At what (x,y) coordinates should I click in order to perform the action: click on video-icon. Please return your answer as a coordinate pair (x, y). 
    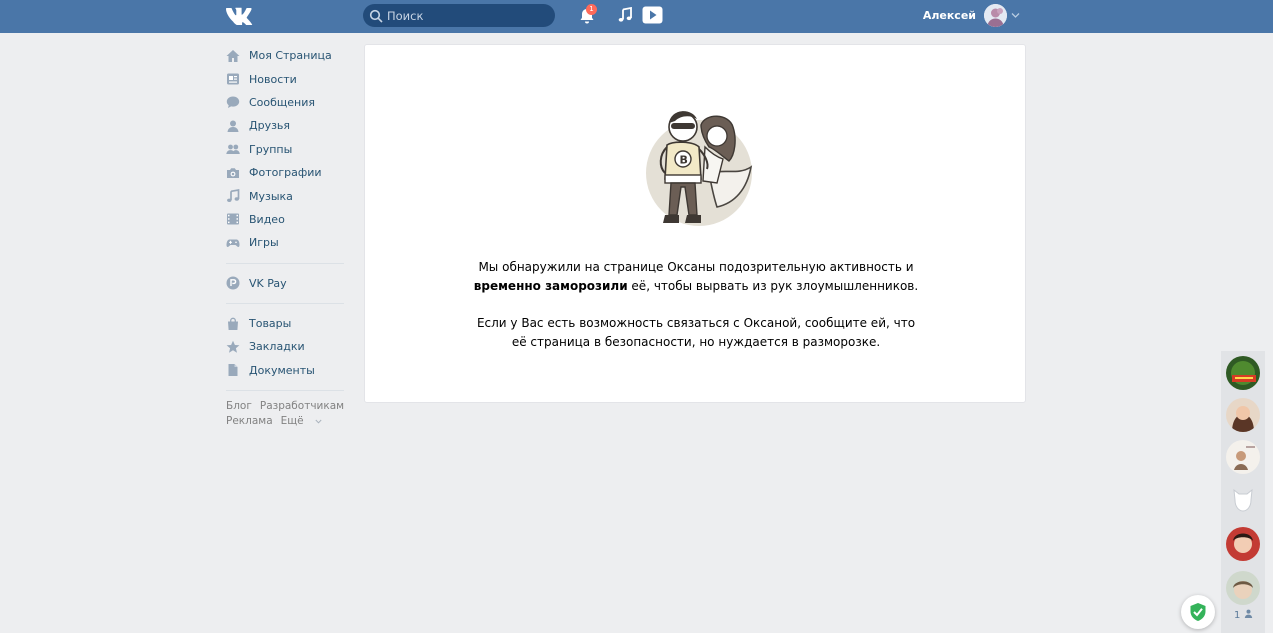
    Looking at the image, I should click on (233, 219).